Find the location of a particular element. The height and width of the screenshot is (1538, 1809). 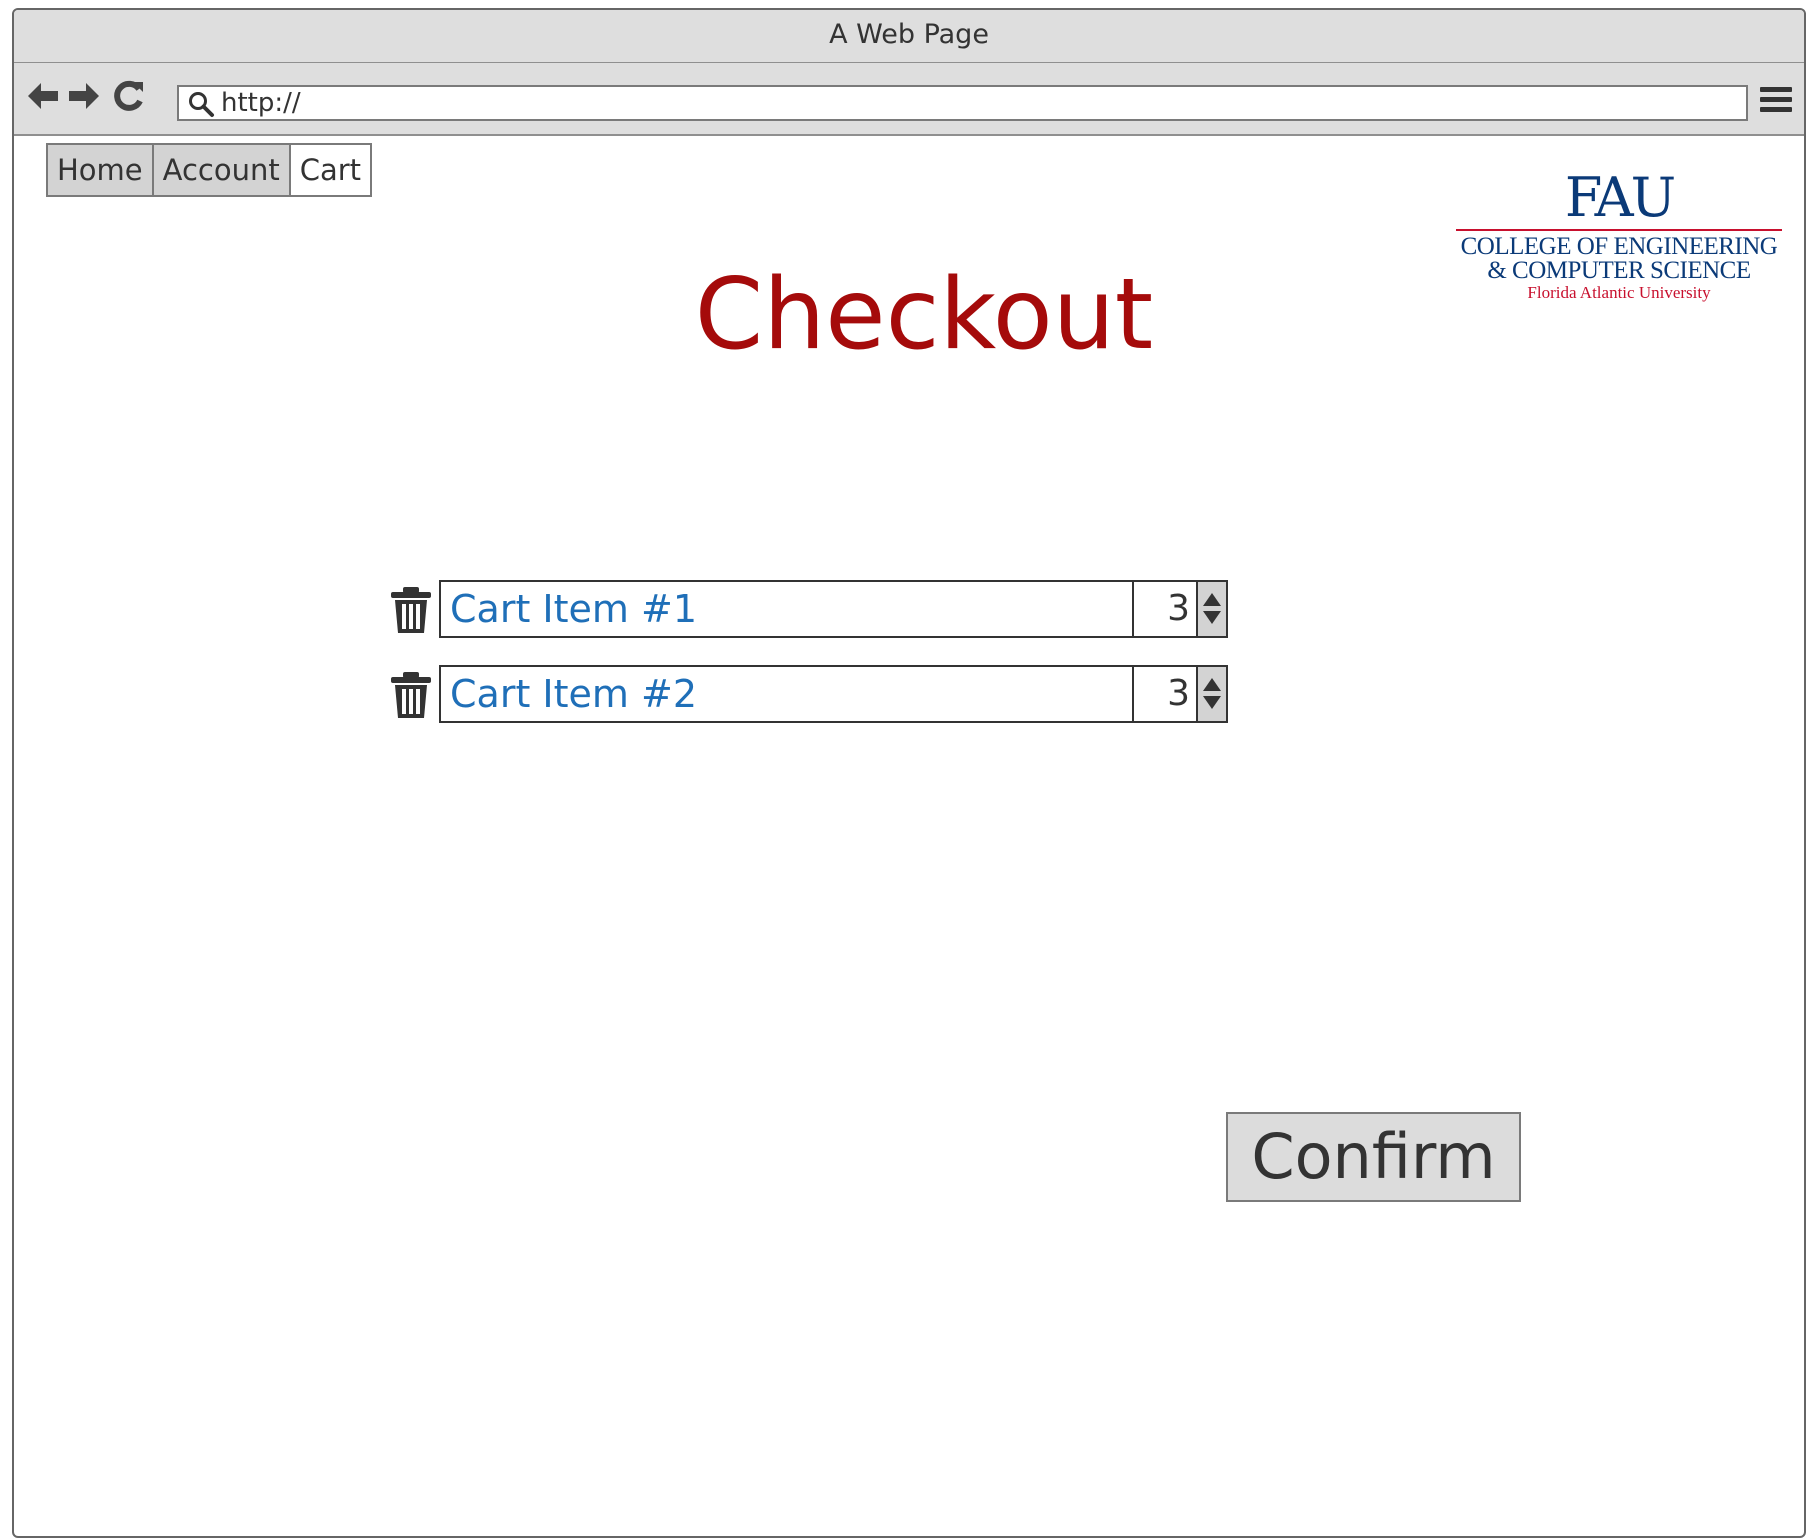

tab-home: Home is located at coordinates (100, 170).